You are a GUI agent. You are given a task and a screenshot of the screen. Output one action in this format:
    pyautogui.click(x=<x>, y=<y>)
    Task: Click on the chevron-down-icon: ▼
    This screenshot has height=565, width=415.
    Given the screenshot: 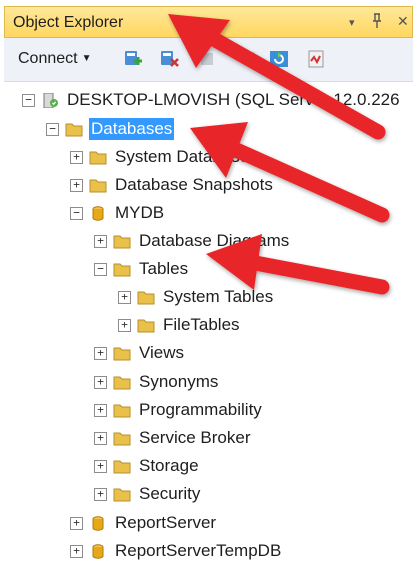 What is the action you would take?
    pyautogui.click(x=86, y=58)
    